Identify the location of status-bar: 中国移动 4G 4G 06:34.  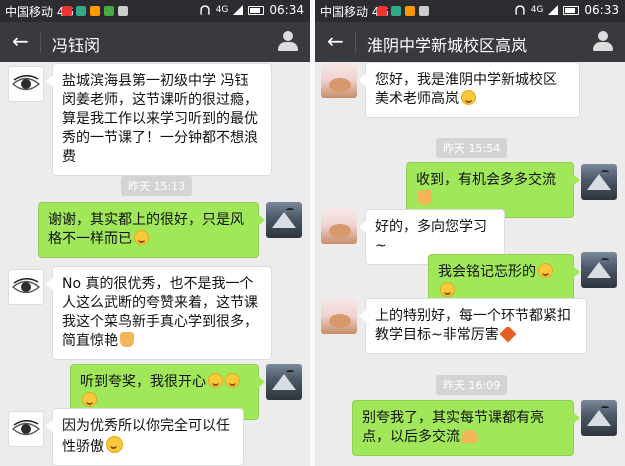
(155, 11).